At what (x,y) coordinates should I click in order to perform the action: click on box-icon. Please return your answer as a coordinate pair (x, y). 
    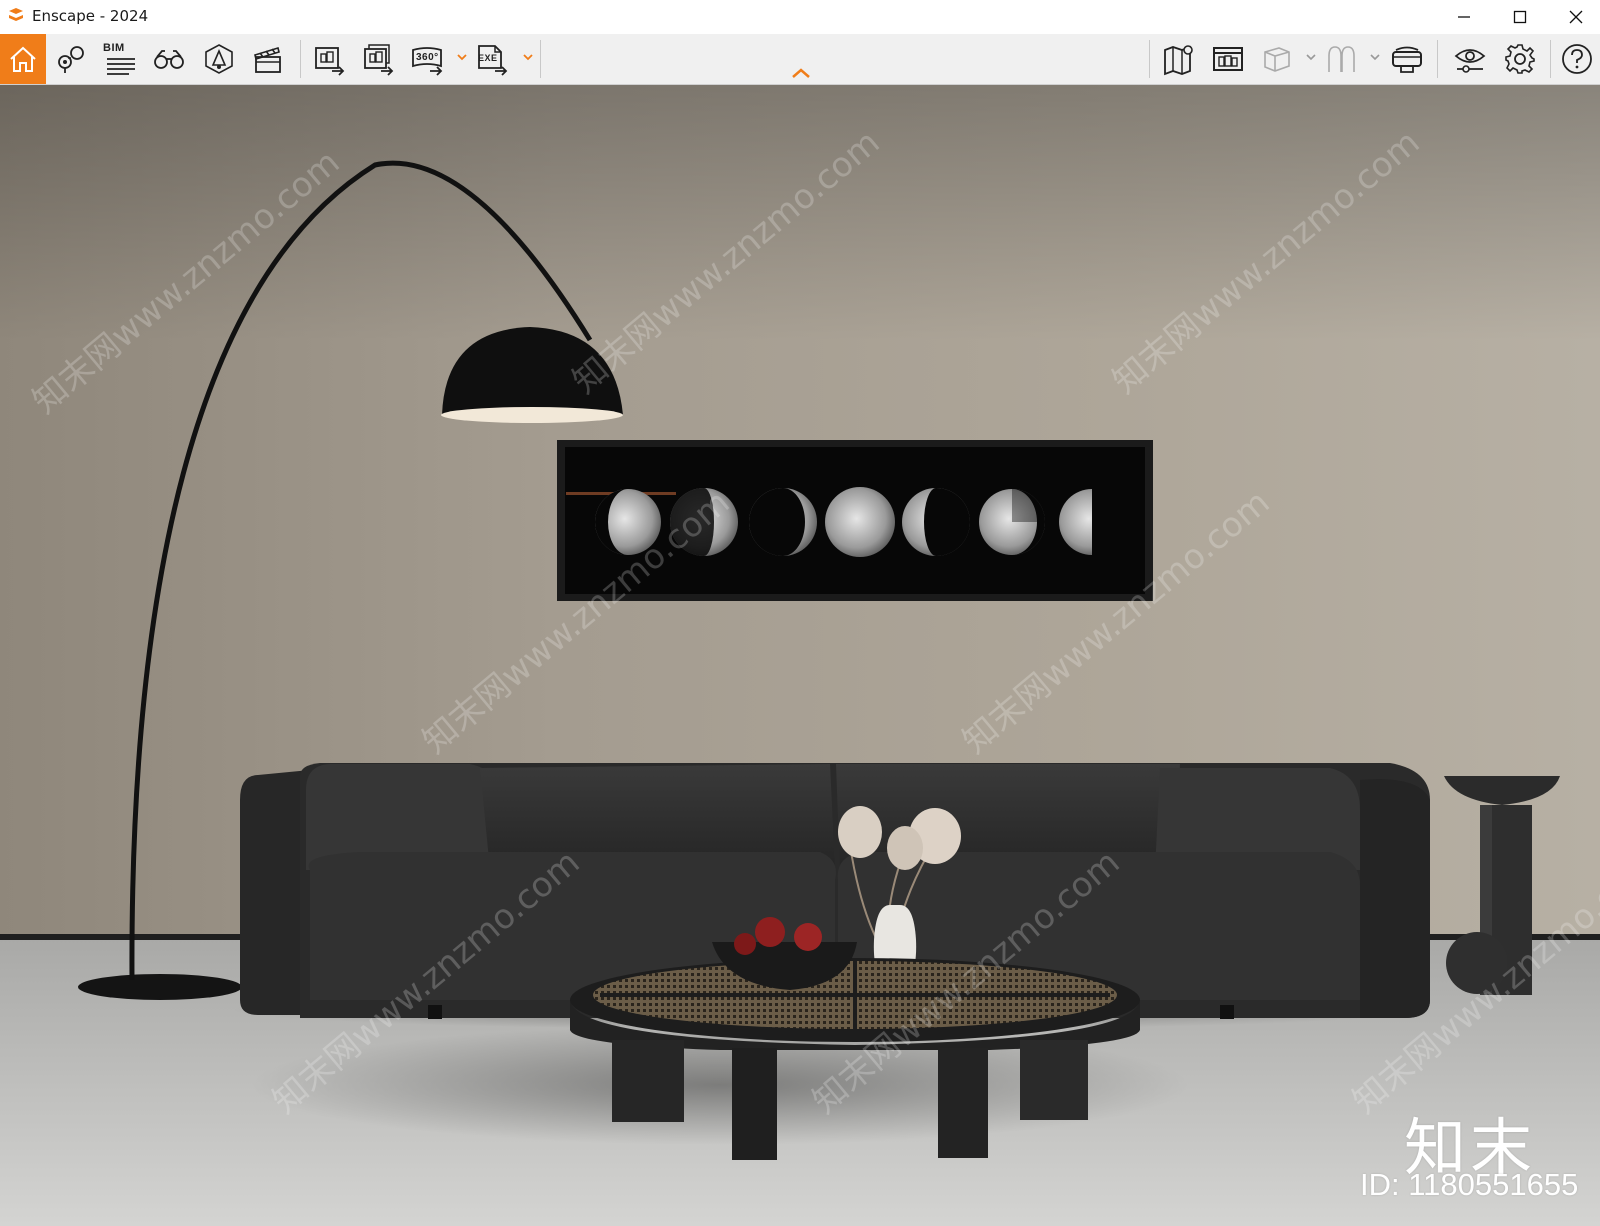
    Looking at the image, I should click on (1277, 59).